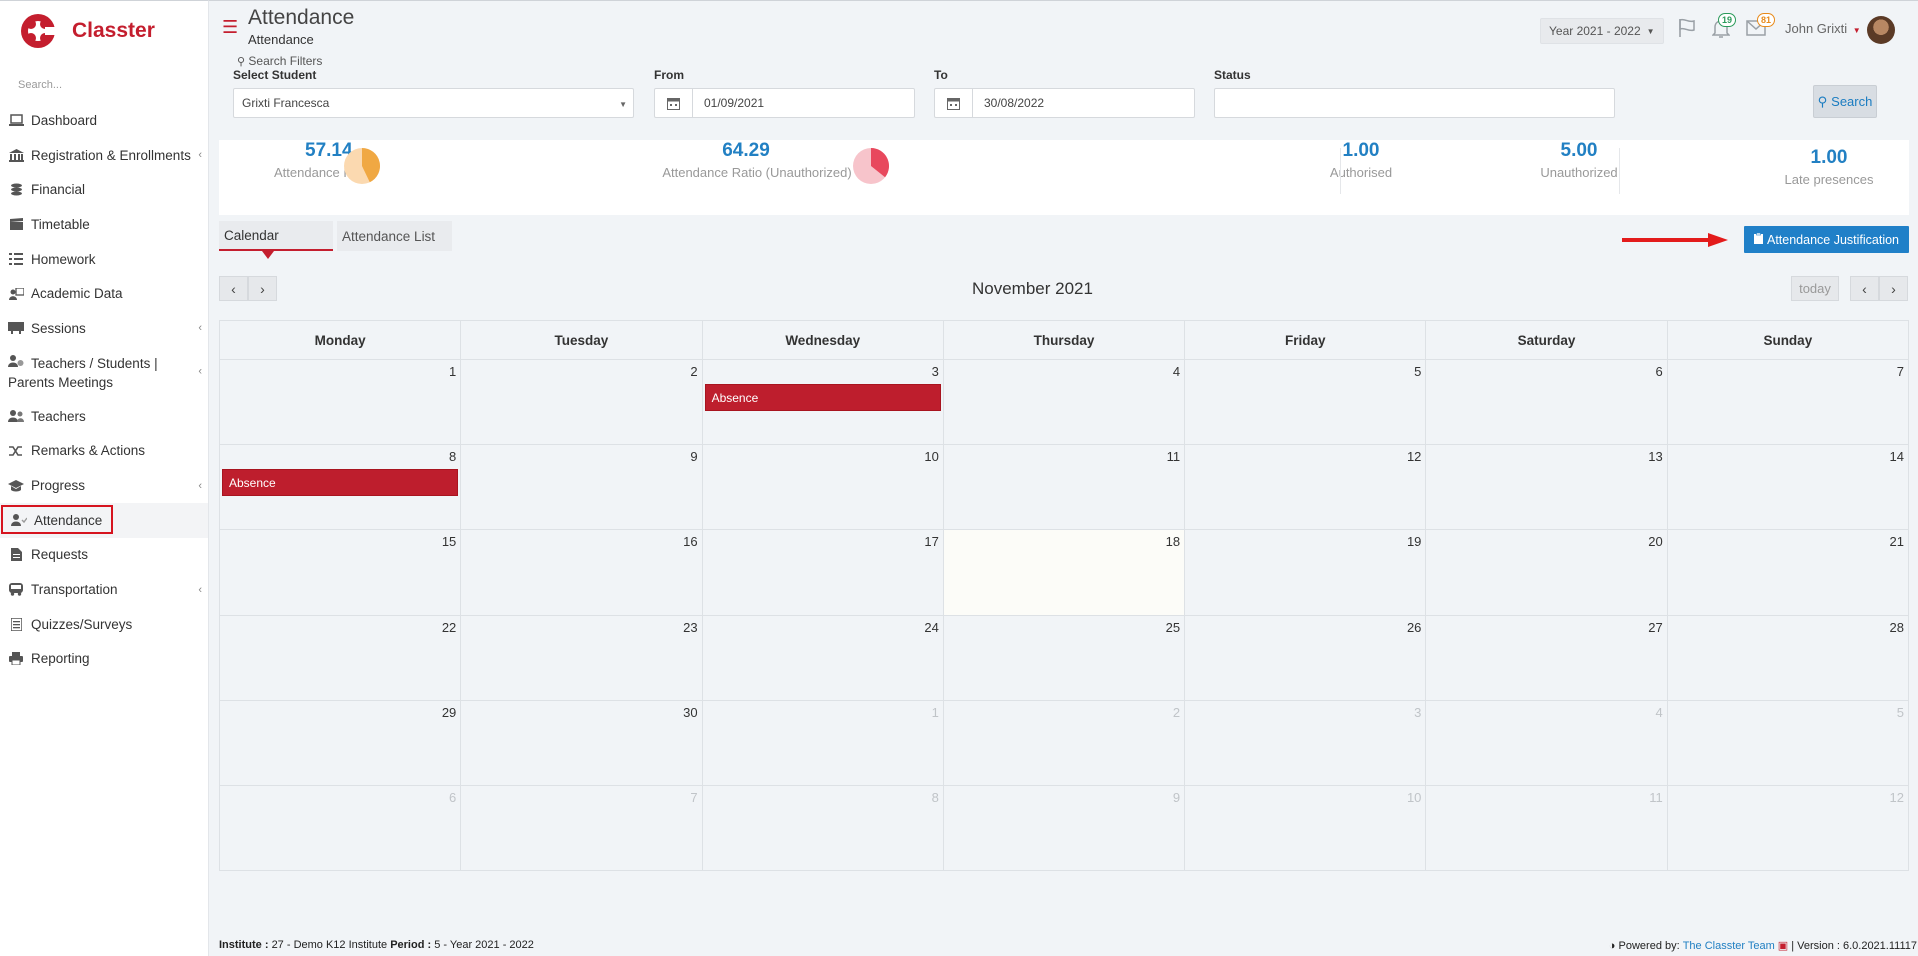 Image resolution: width=1918 pixels, height=956 pixels. Describe the element at coordinates (1897, 456) in the screenshot. I see `day-number: 14` at that location.